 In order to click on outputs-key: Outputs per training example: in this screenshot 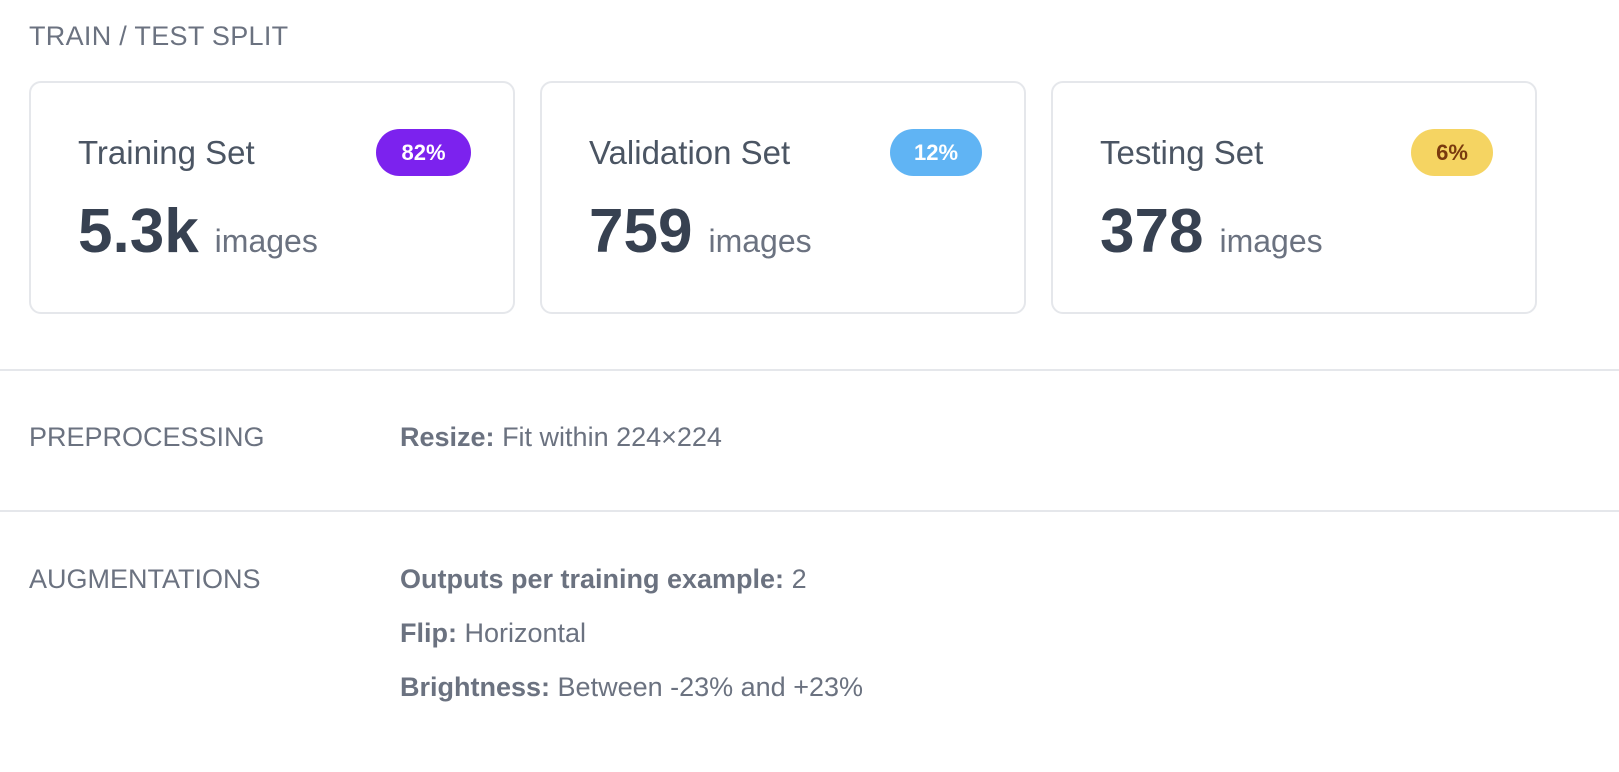, I will do `click(592, 579)`.